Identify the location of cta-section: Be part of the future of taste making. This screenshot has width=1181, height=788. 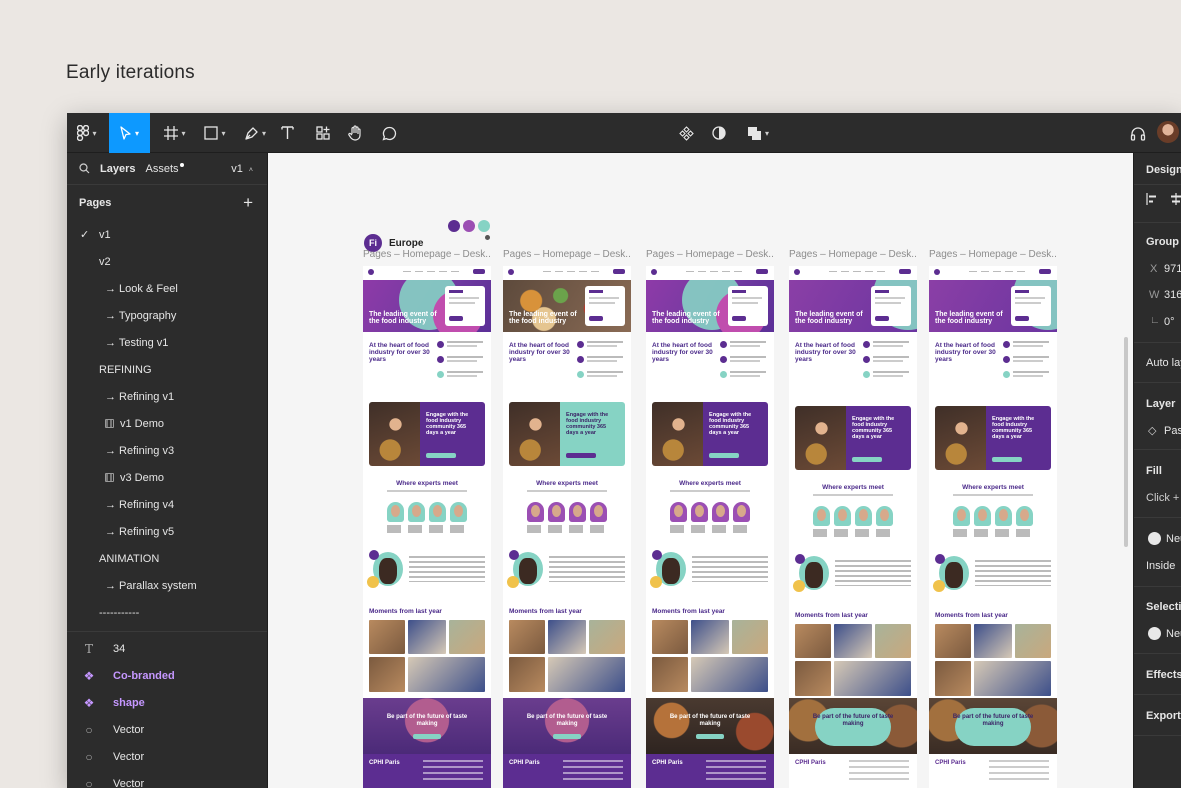
(993, 726).